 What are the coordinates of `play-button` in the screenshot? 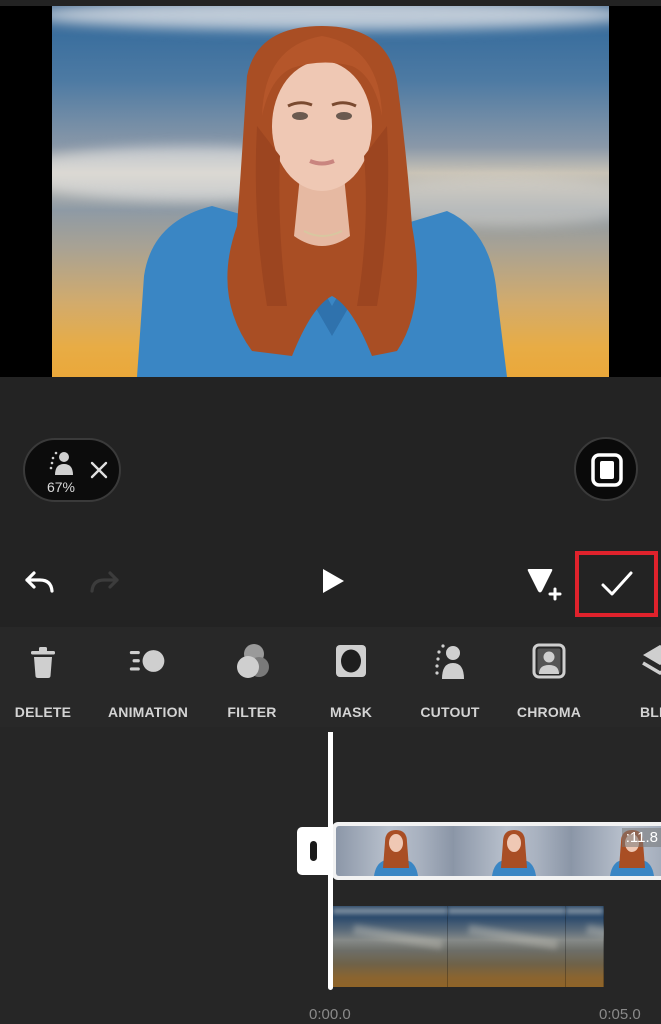 It's located at (333, 581).